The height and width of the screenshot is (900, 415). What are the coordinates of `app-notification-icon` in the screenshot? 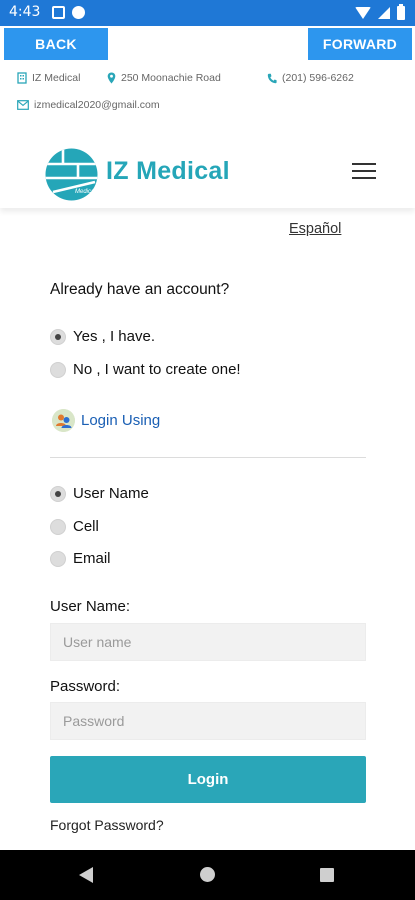 It's located at (78, 12).